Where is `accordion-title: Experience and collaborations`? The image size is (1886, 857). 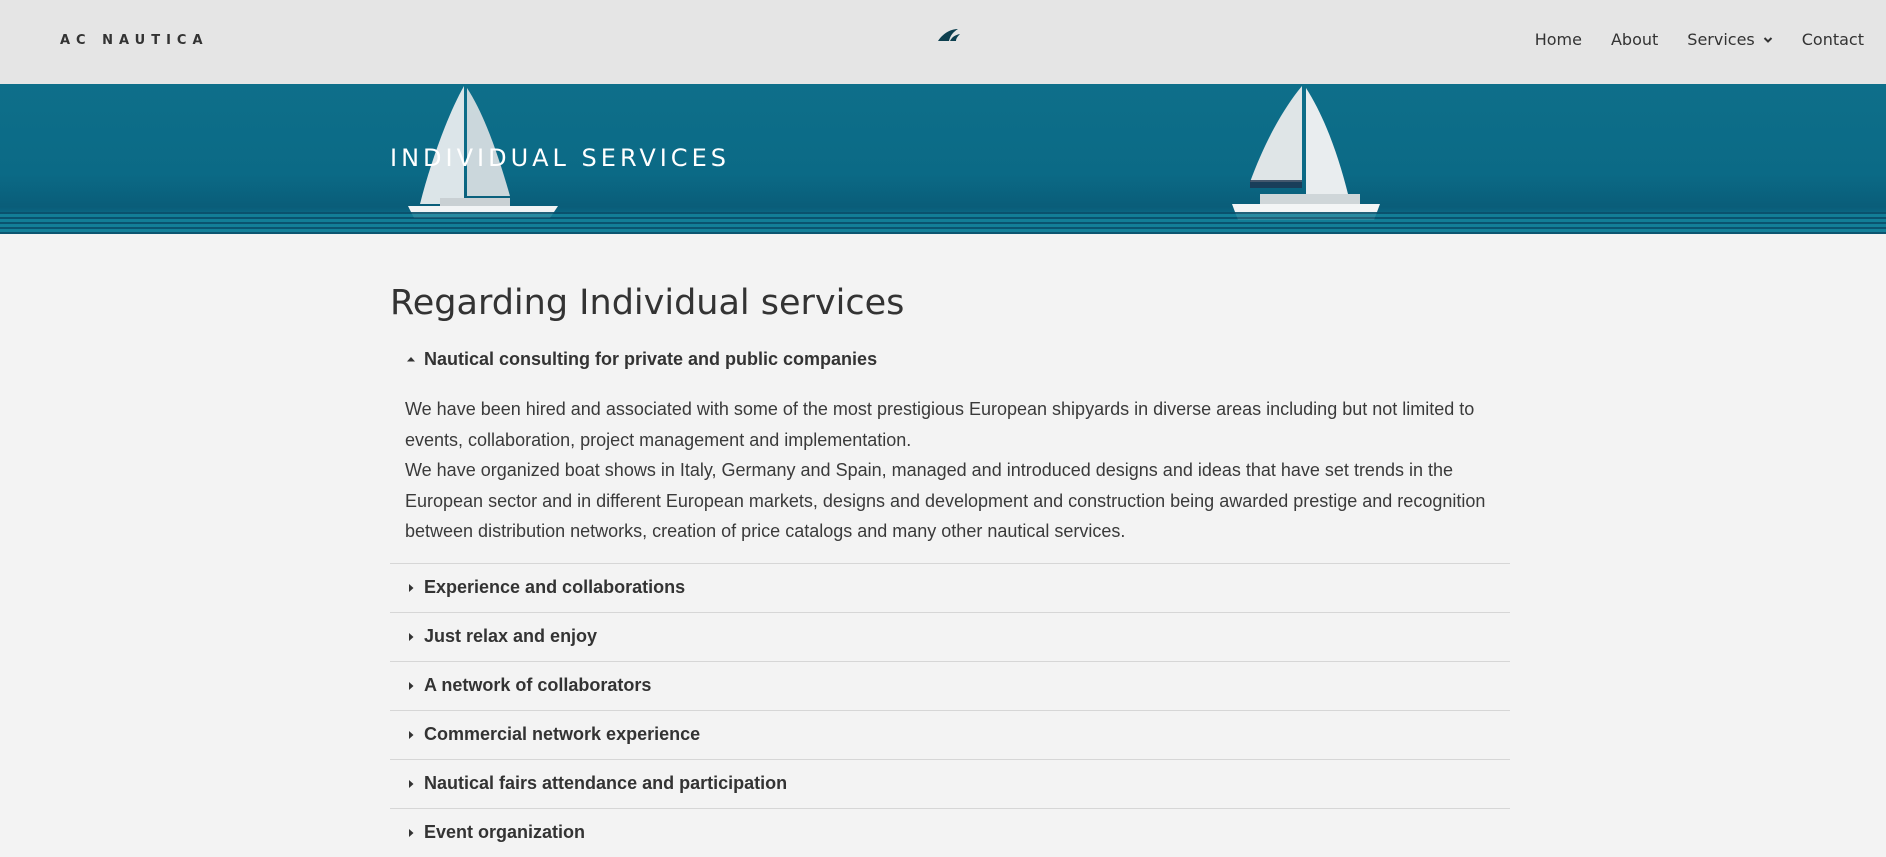
accordion-title: Experience and collaborations is located at coordinates (555, 587).